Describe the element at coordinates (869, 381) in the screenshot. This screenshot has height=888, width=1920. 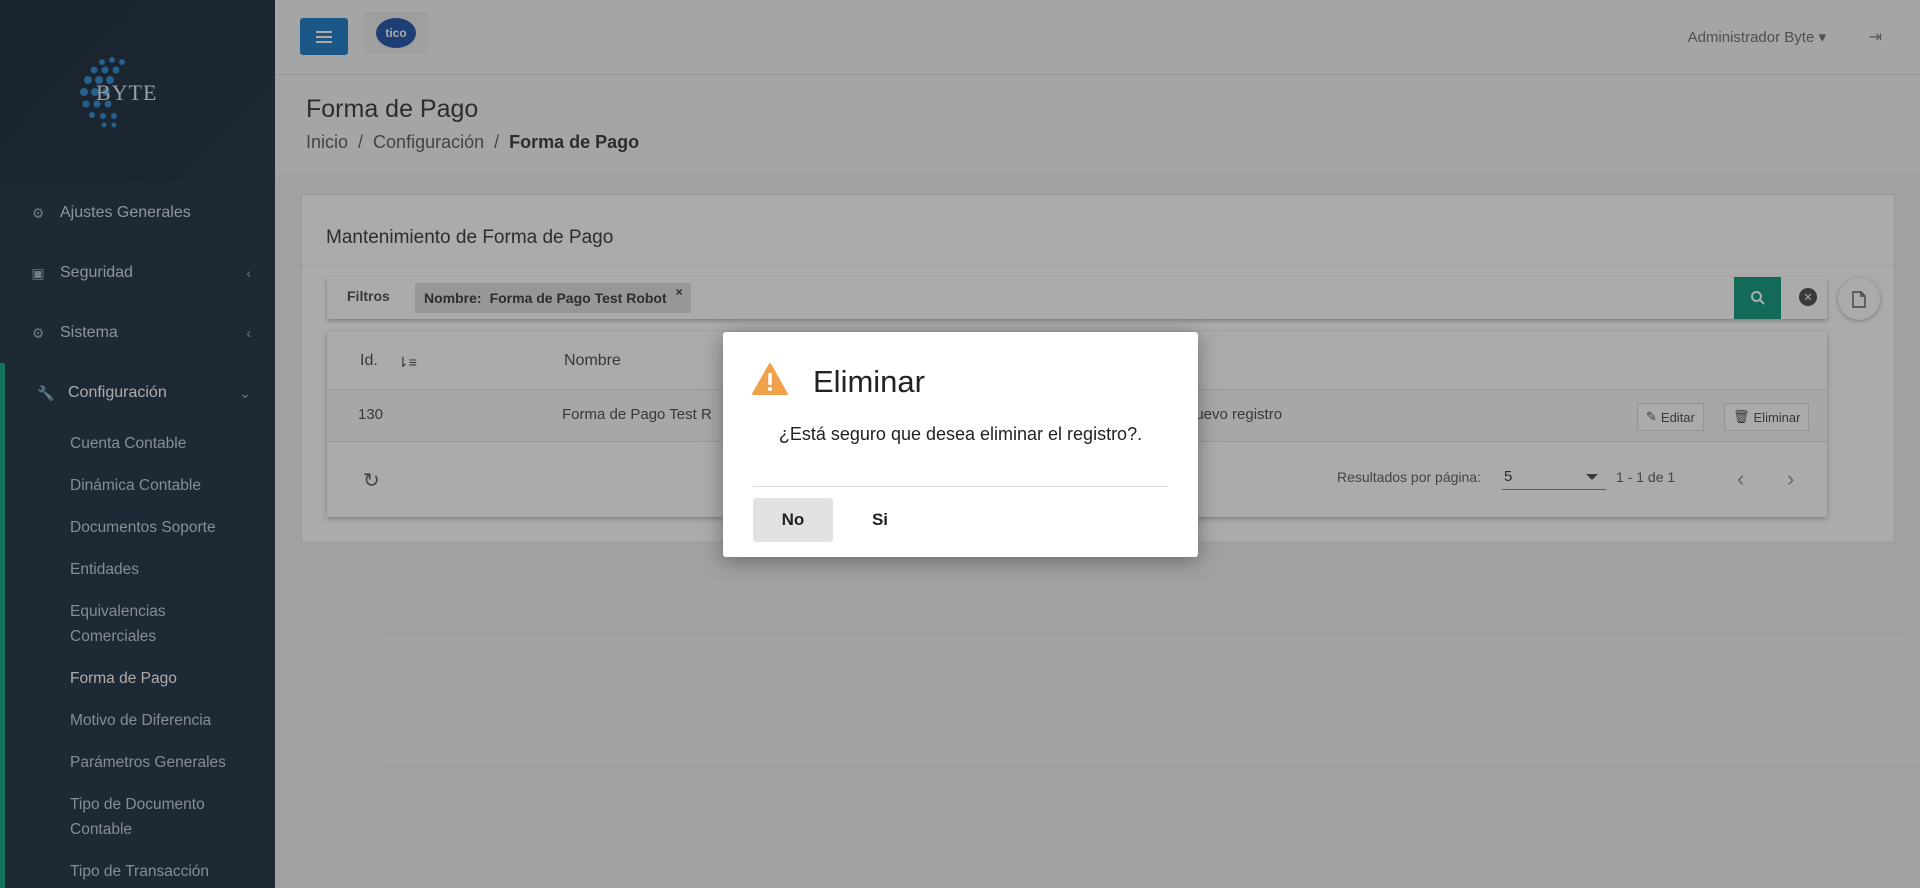
I see `dialog-title: Eliminar` at that location.